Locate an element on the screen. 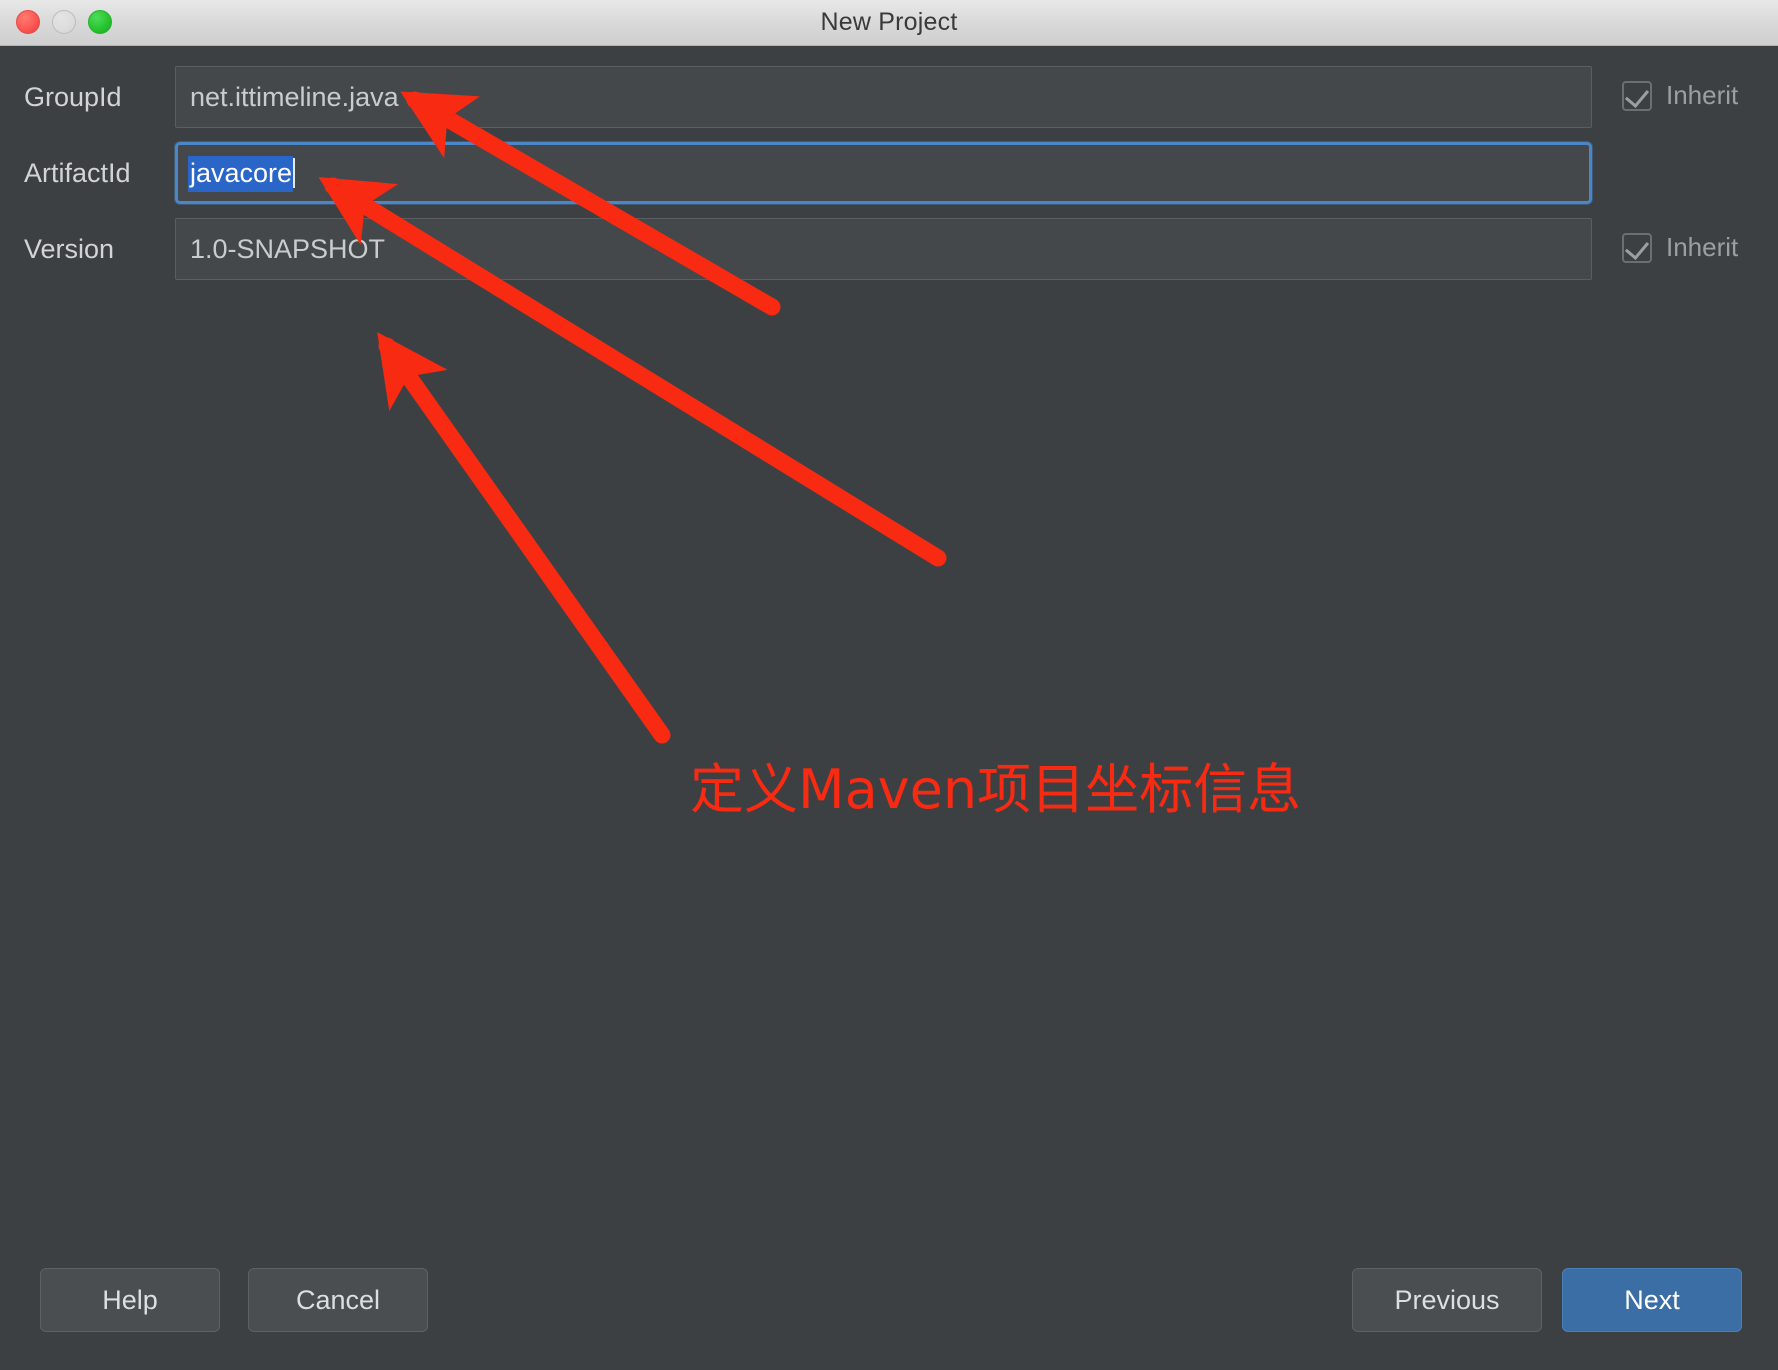 This screenshot has height=1370, width=1778. groupid-label: GroupId is located at coordinates (73, 97).